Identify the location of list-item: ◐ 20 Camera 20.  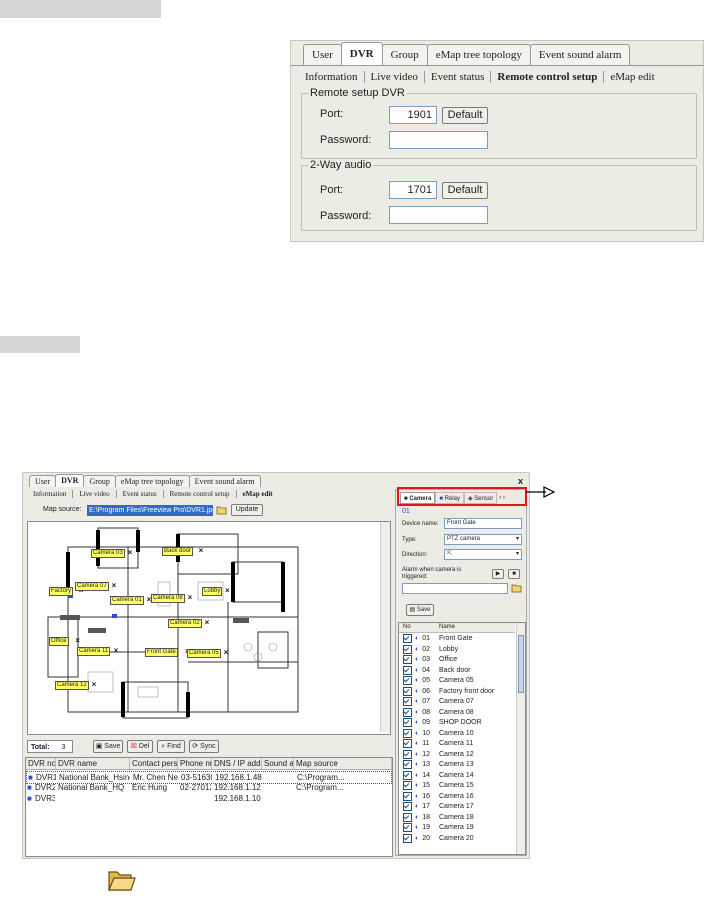
(438, 838).